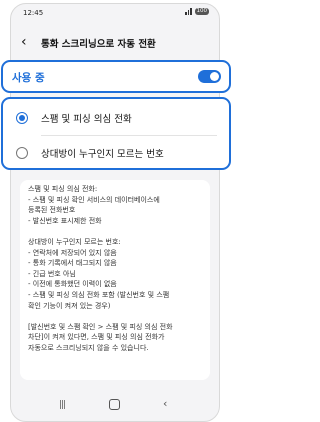  I want to click on home-button, so click(114, 404).